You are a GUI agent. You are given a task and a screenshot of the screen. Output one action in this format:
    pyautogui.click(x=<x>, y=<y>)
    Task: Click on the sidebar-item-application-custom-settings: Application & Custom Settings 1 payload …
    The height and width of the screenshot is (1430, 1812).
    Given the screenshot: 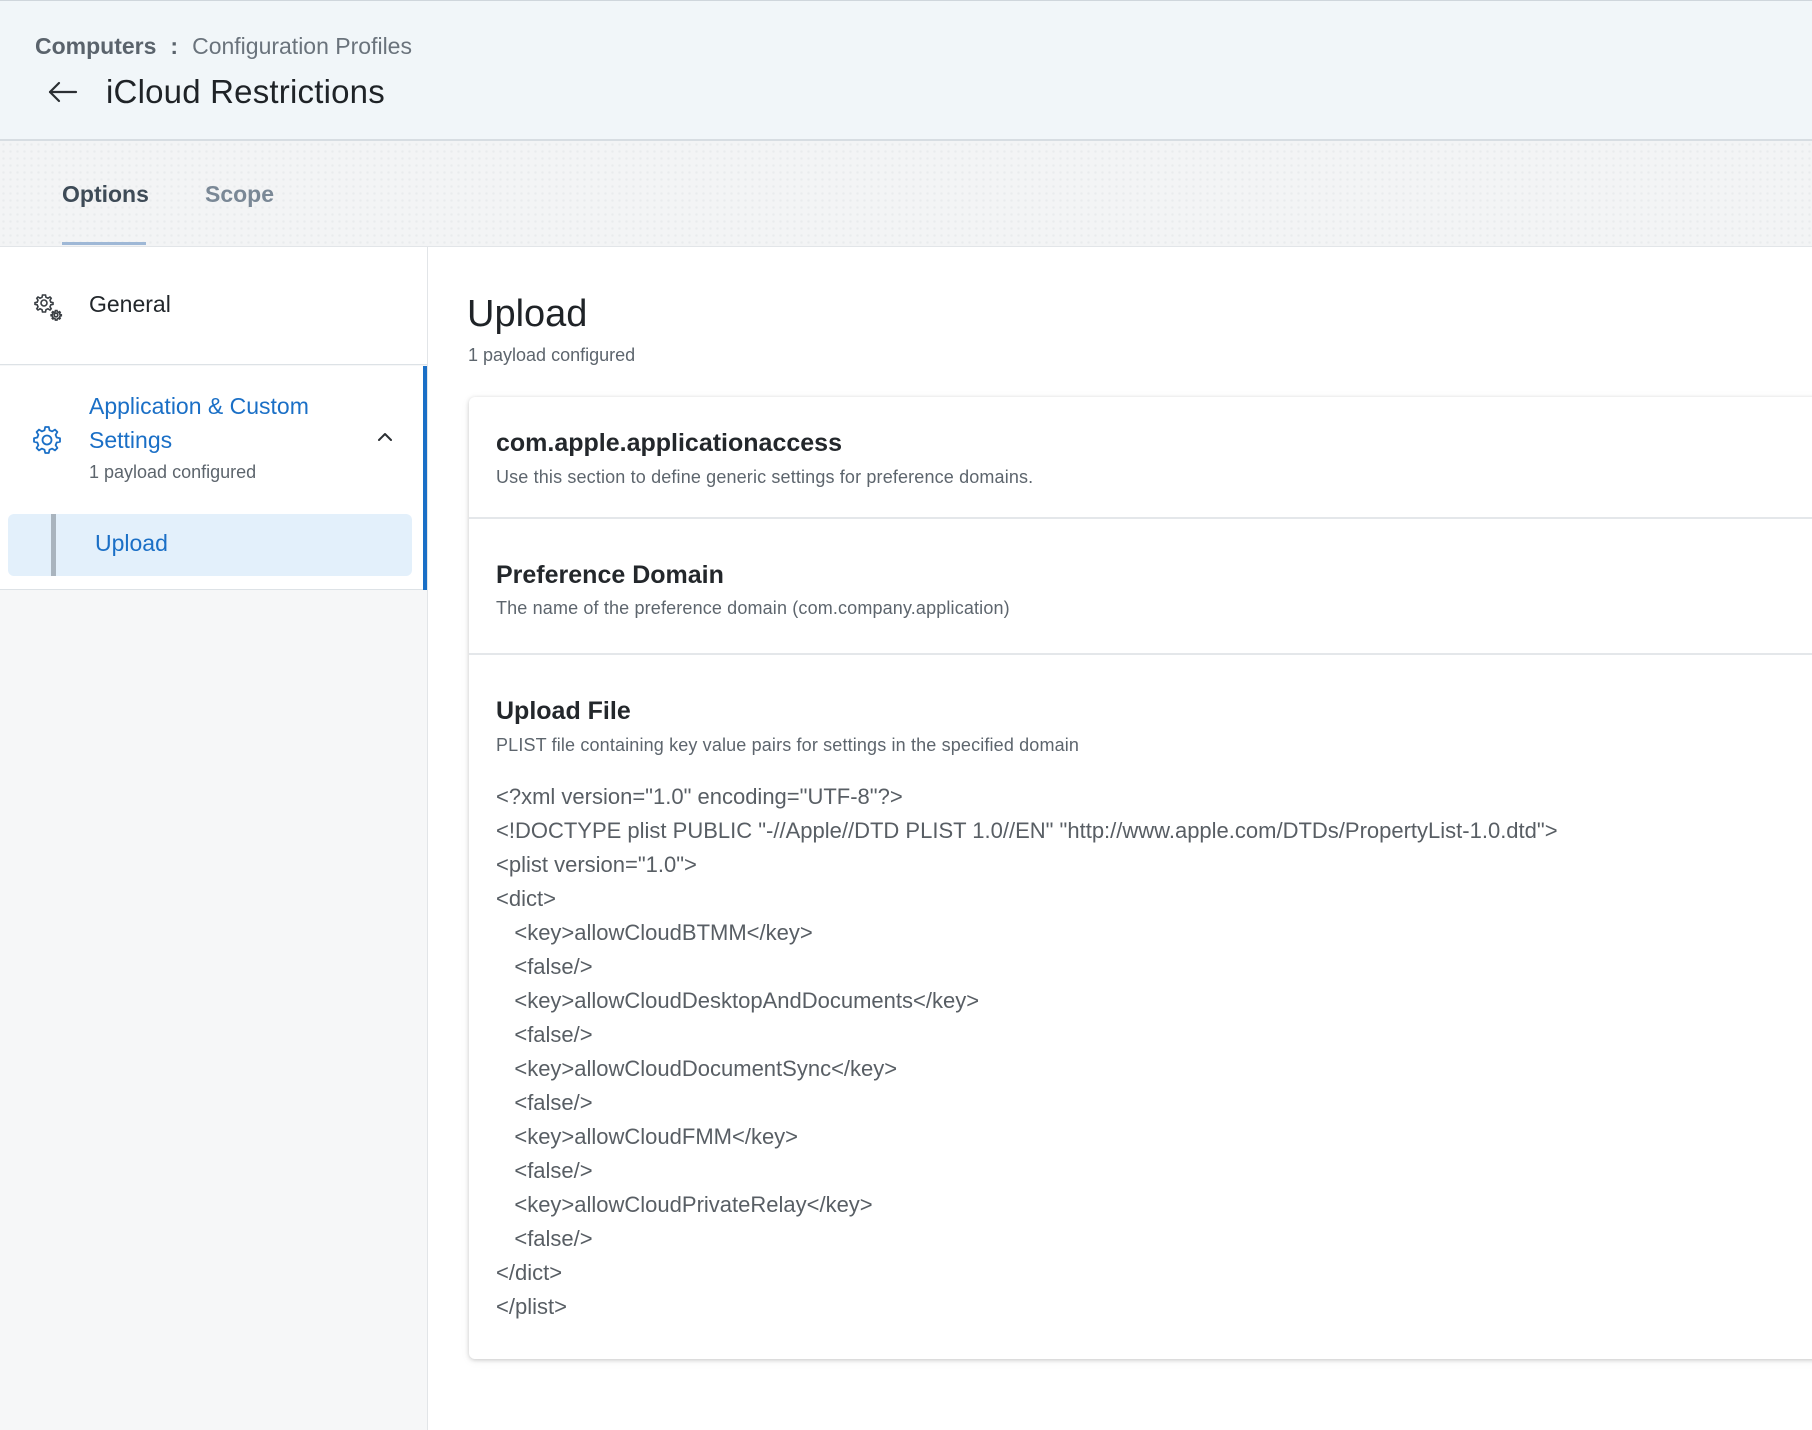 What is the action you would take?
    pyautogui.click(x=211, y=431)
    